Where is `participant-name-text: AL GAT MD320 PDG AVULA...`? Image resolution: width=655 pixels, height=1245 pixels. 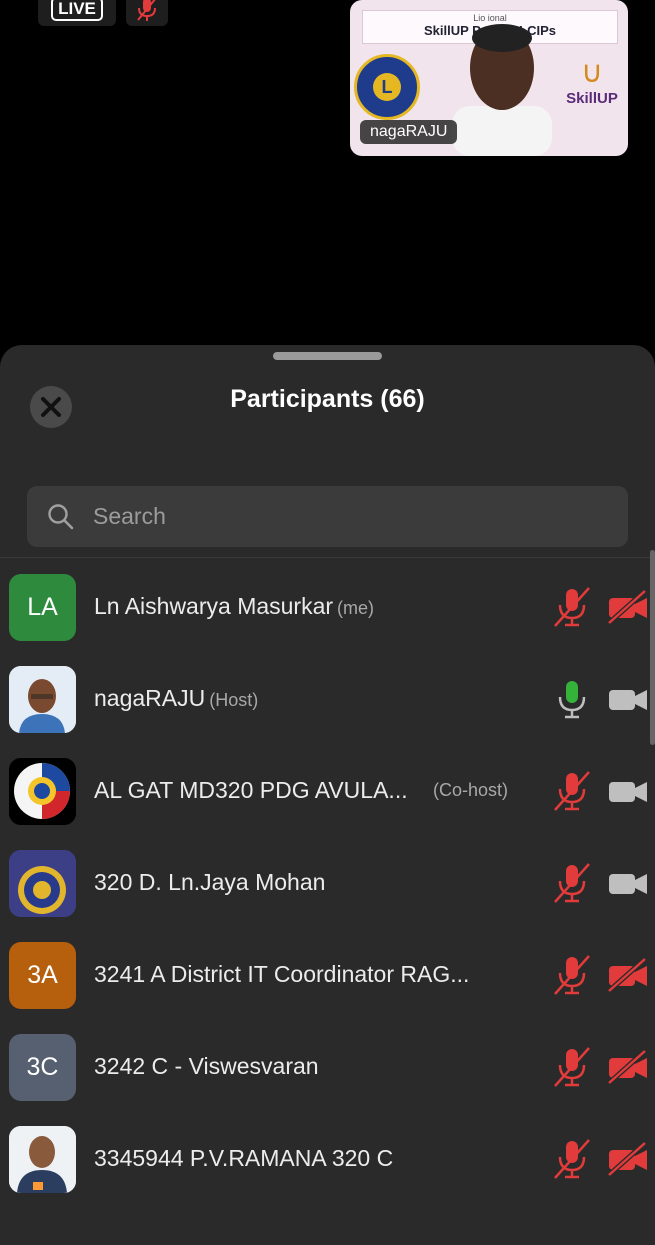
participant-name-text: AL GAT MD320 PDG AVULA... is located at coordinates (251, 790).